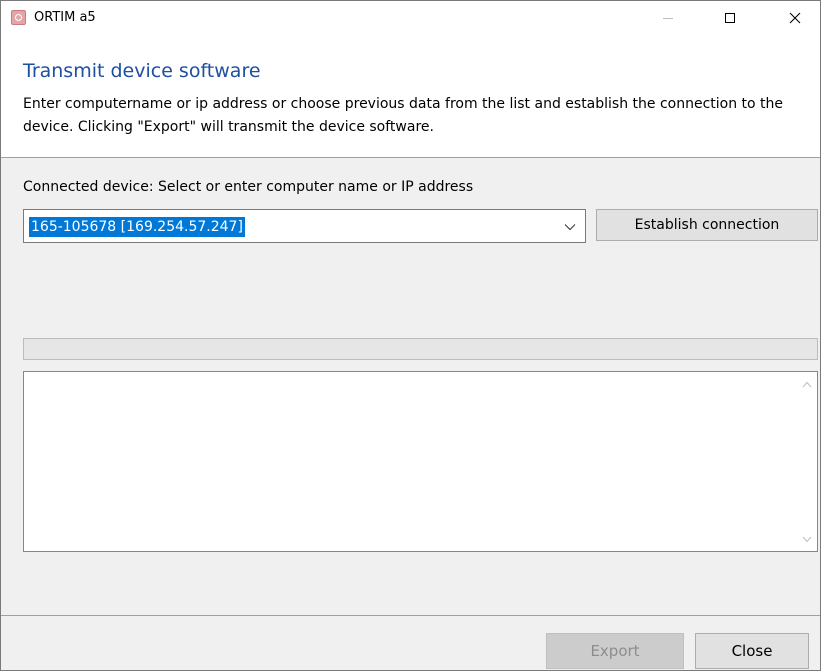 This screenshot has width=821, height=671. I want to click on window-title: ORTIM a5, so click(65, 17).